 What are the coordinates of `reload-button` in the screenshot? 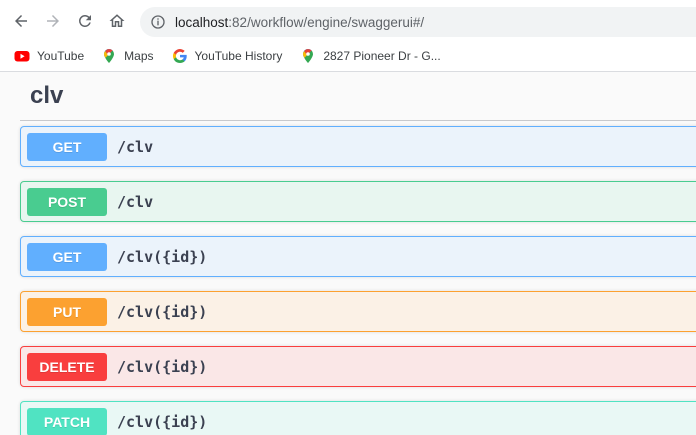 It's located at (85, 21).